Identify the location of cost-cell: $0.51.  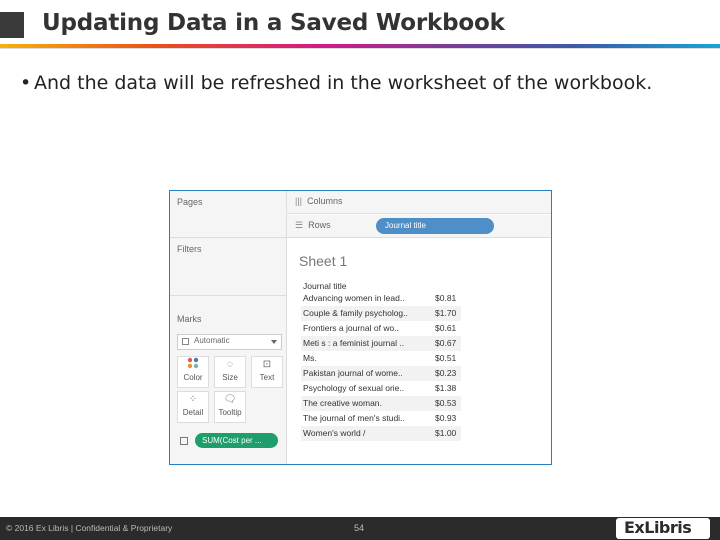
(446, 358).